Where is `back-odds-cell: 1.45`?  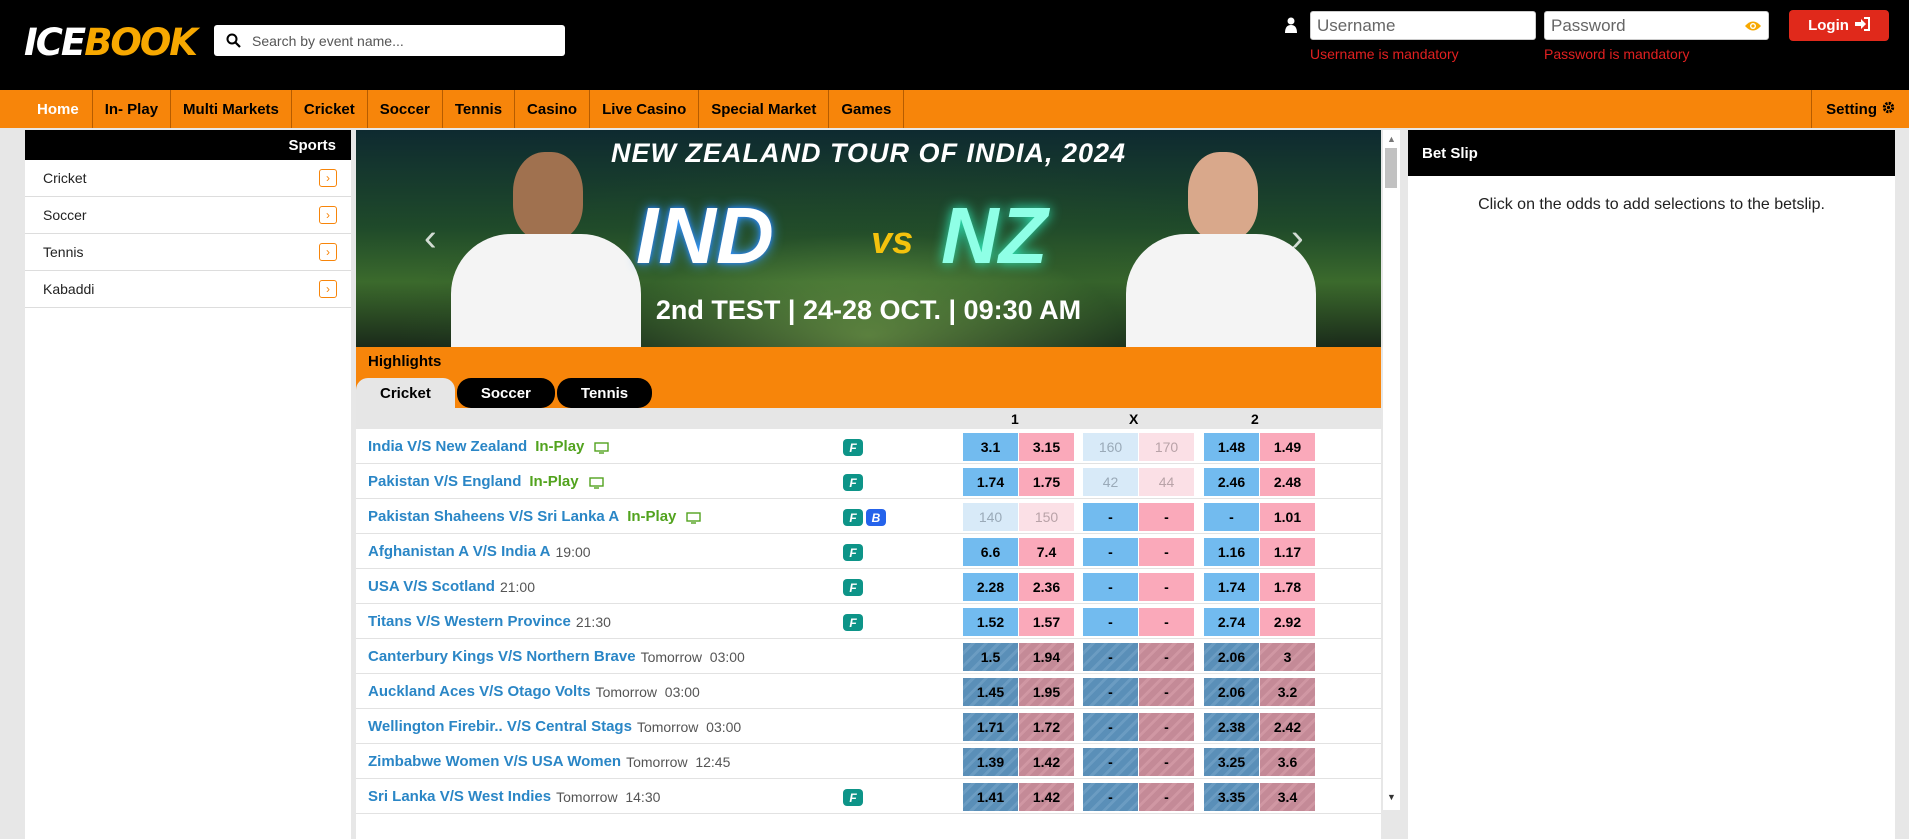
back-odds-cell: 1.45 is located at coordinates (990, 692).